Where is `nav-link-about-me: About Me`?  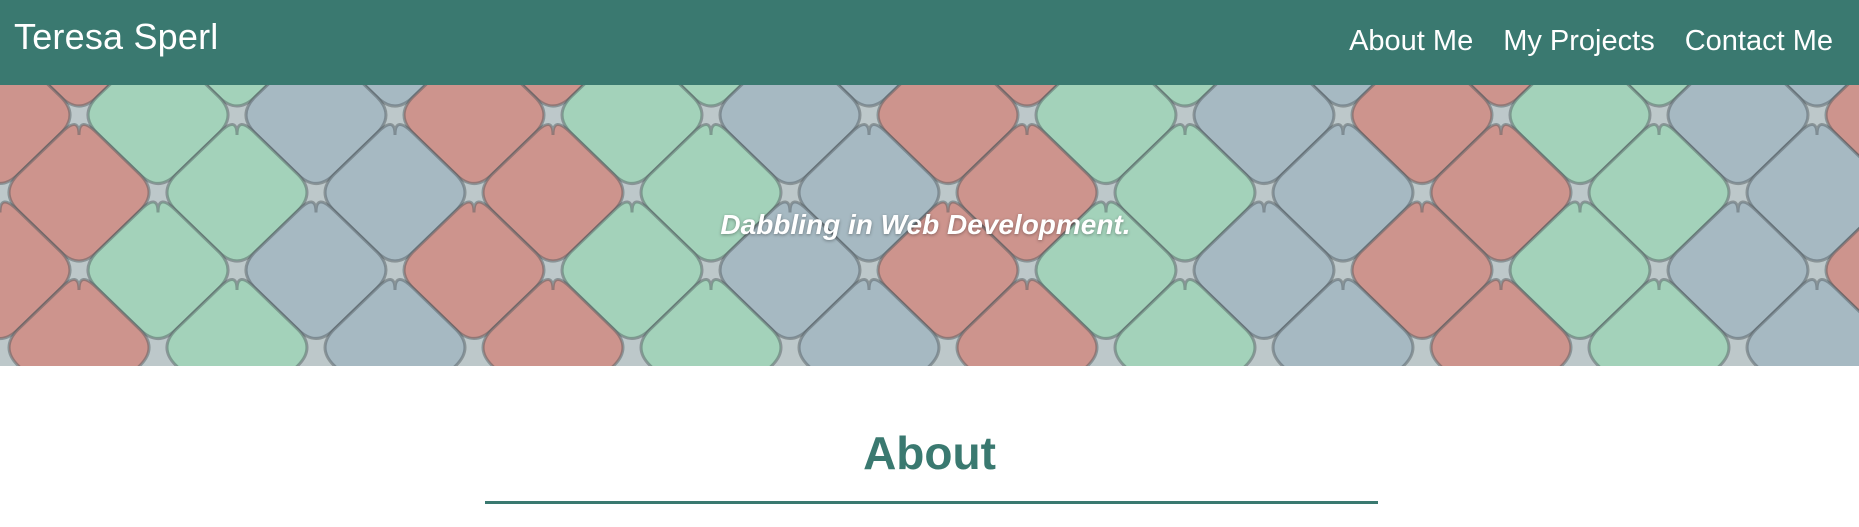
nav-link-about-me: About Me is located at coordinates (1411, 41).